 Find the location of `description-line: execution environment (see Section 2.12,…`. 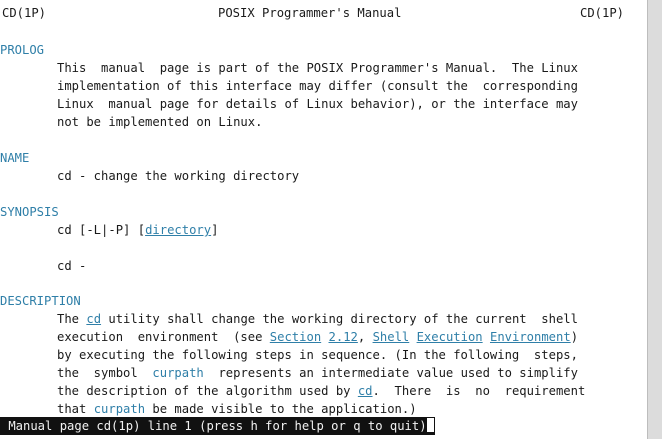

description-line: execution environment (see Section 2.12,… is located at coordinates (317, 337).